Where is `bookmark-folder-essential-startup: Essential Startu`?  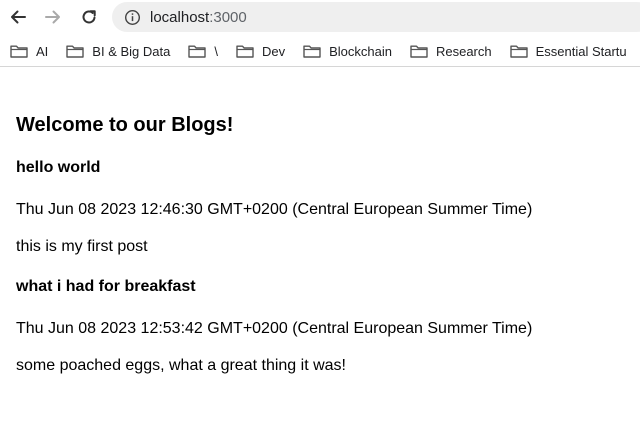 bookmark-folder-essential-startup: Essential Startu is located at coordinates (568, 51).